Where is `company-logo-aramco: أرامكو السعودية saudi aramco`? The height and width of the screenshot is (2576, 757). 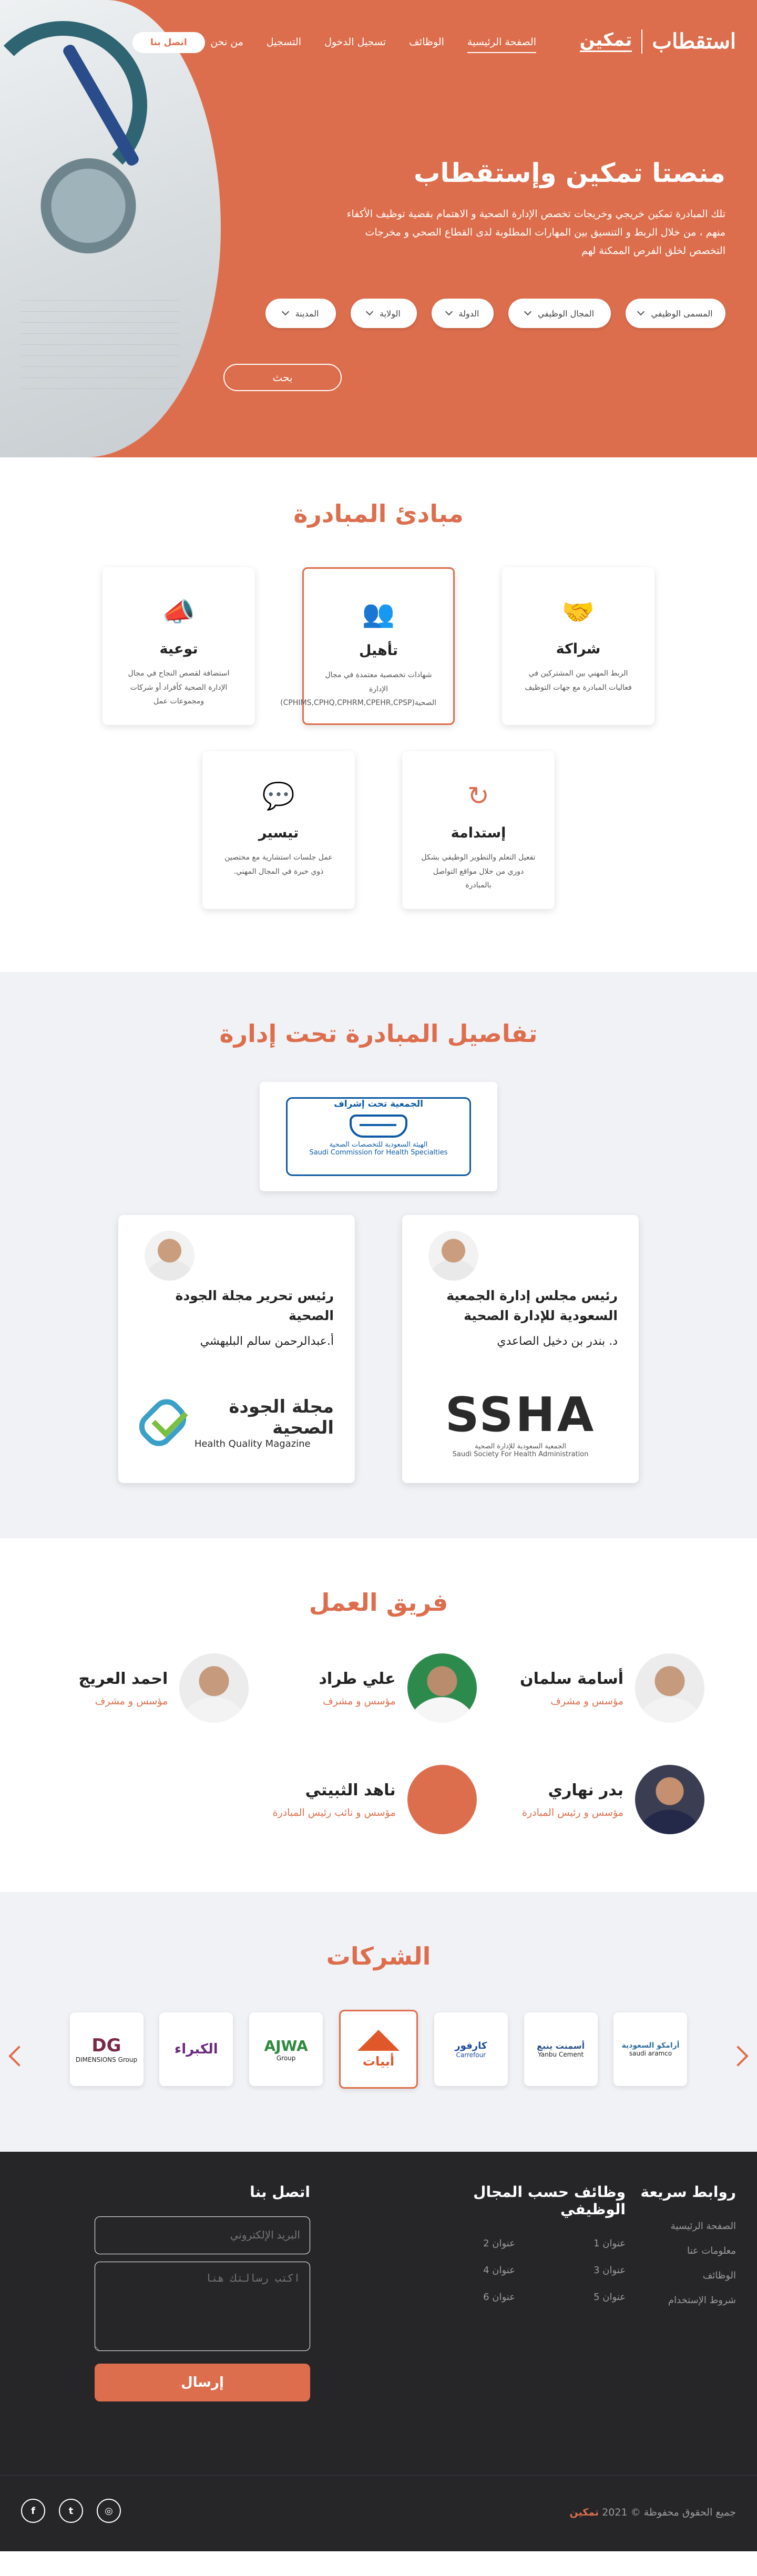 company-logo-aramco: أرامكو السعودية saudi aramco is located at coordinates (650, 2049).